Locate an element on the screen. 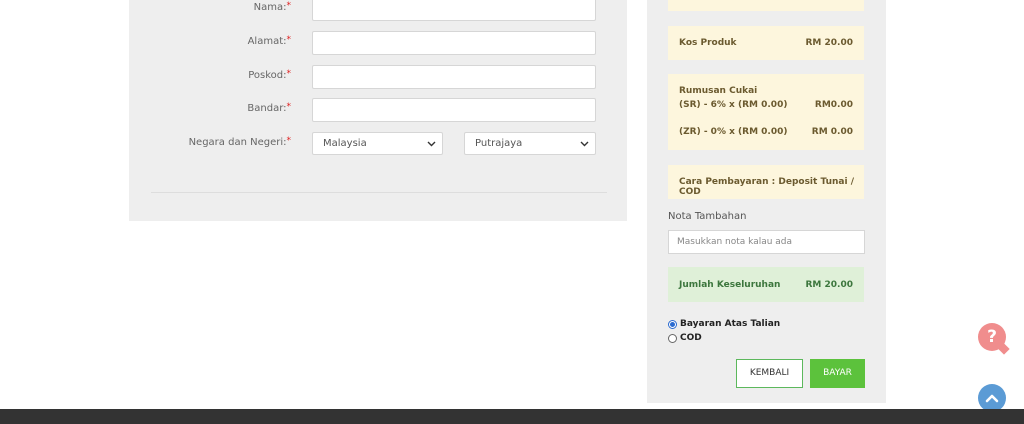 The width and height of the screenshot is (1024, 424). kos-produk-value: RM 20.00 is located at coordinates (829, 43).